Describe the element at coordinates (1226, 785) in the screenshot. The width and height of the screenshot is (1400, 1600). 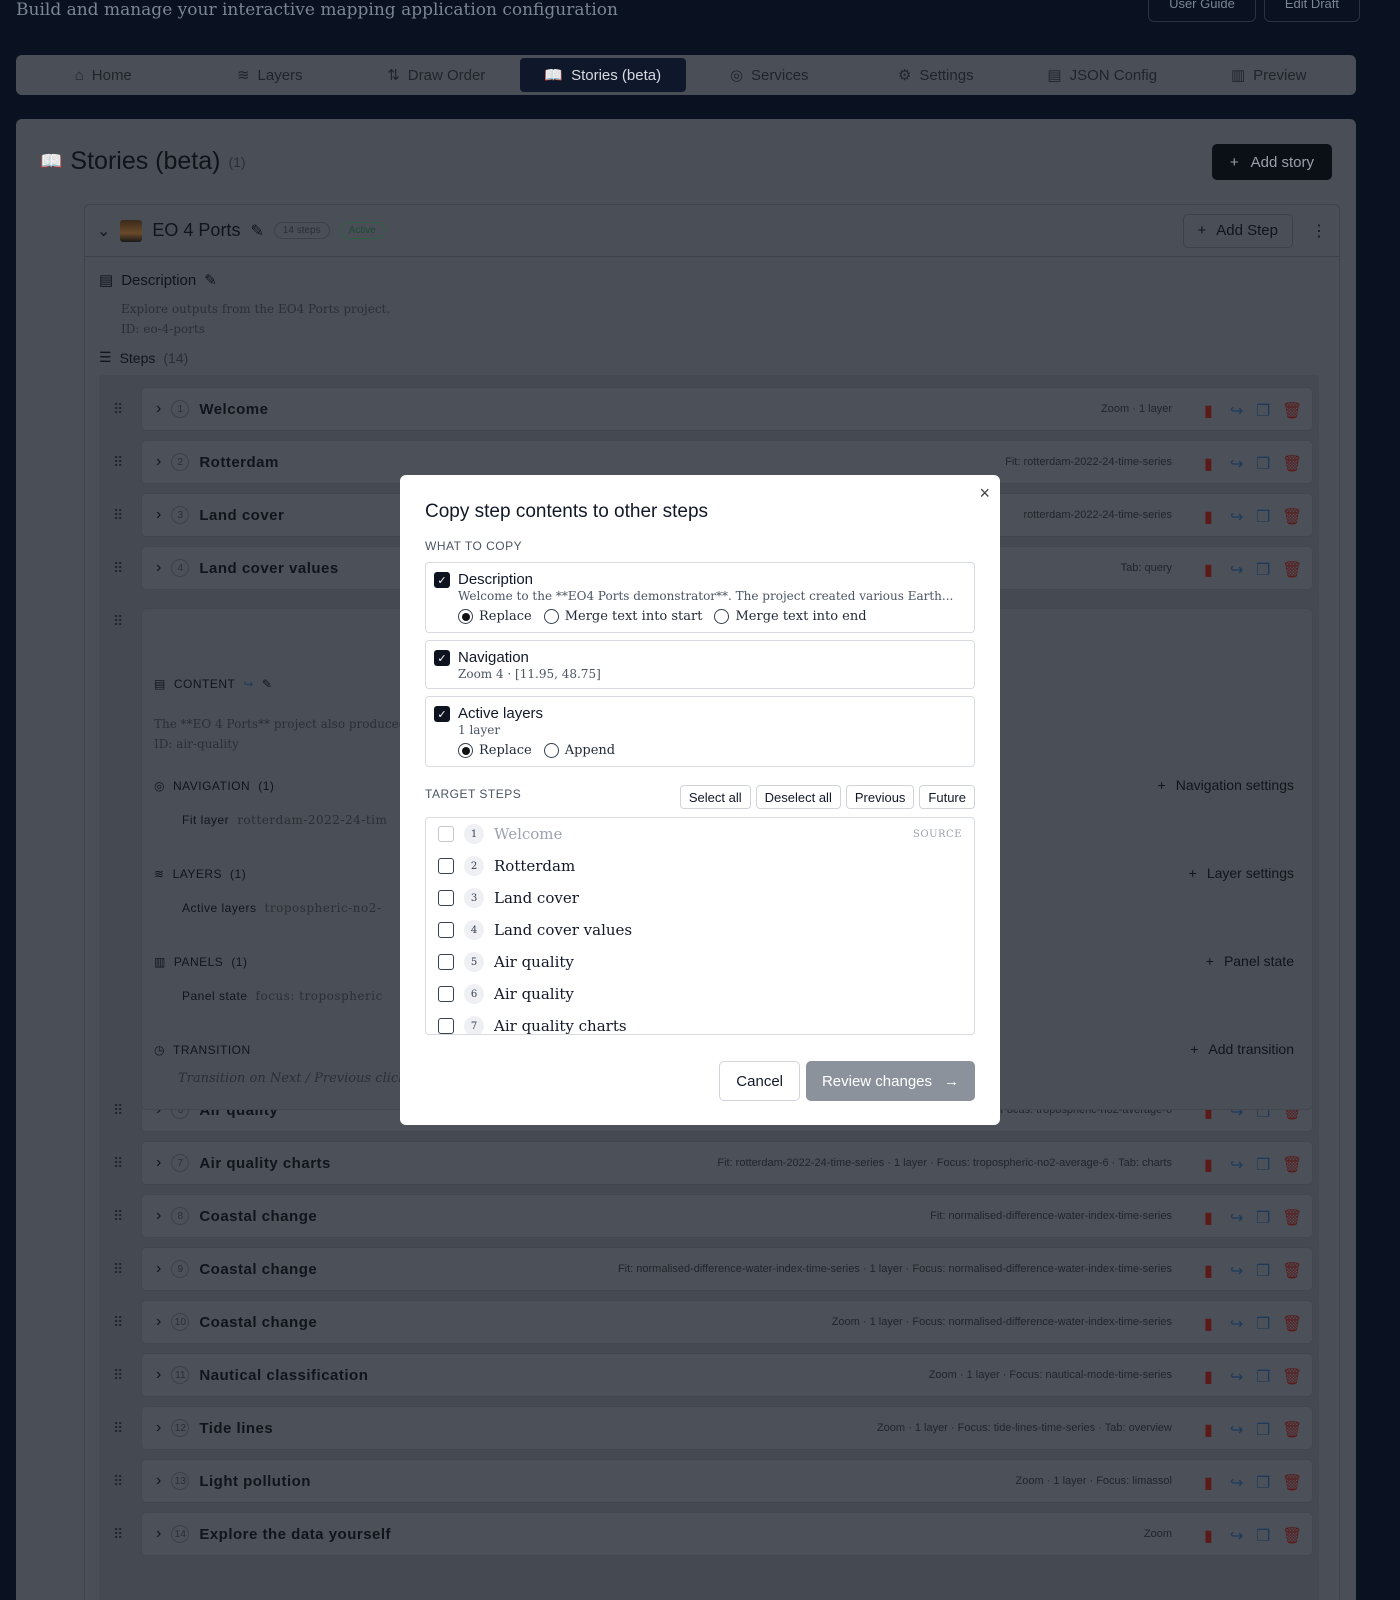
I see `navigation-settings-button: + Navigation settings` at that location.